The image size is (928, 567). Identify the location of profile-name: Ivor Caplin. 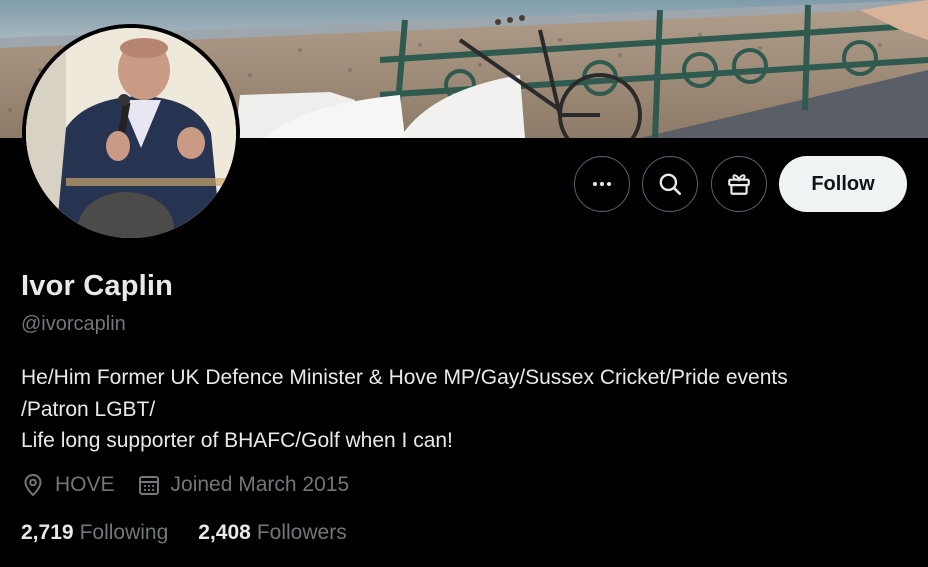
(97, 286).